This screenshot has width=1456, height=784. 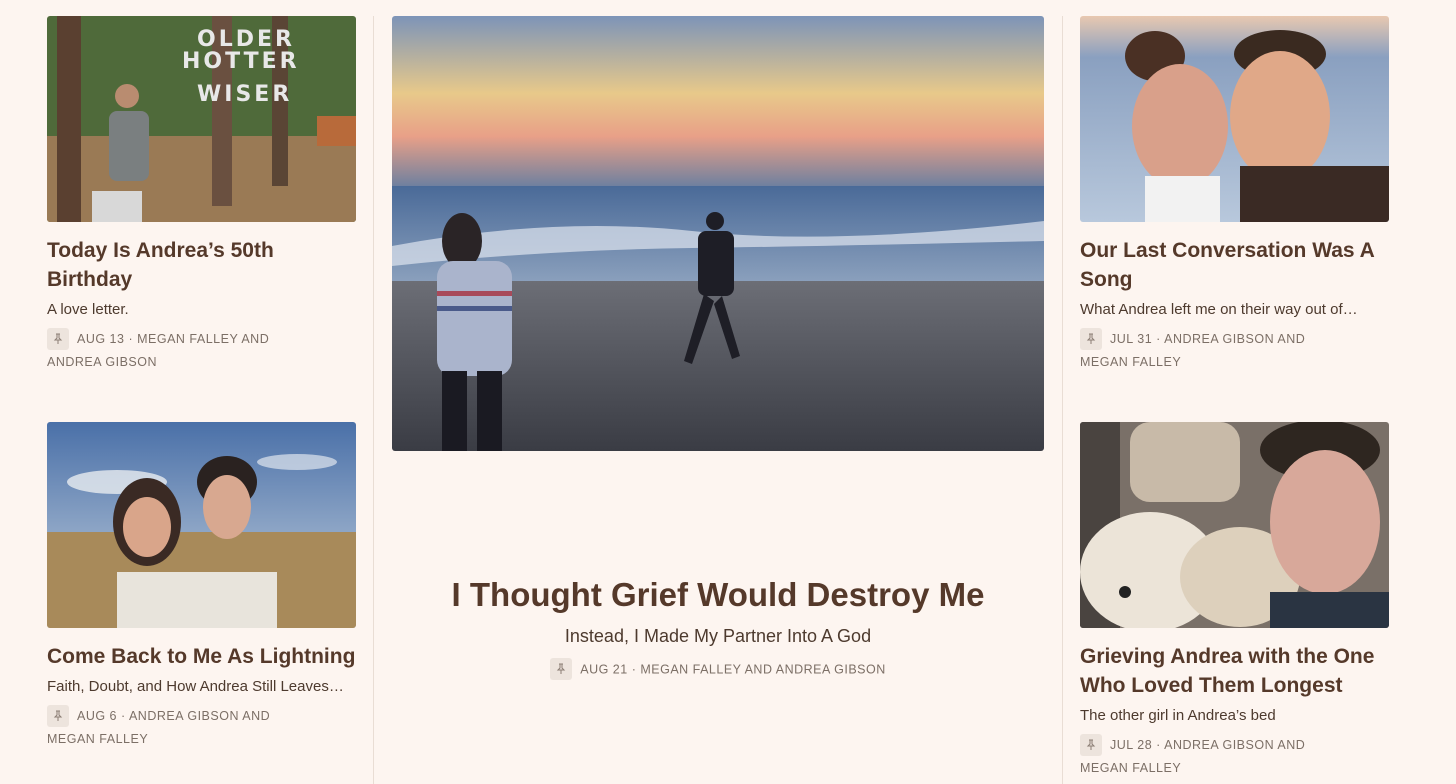 I want to click on sign-word-2: HOTTER, so click(x=241, y=61).